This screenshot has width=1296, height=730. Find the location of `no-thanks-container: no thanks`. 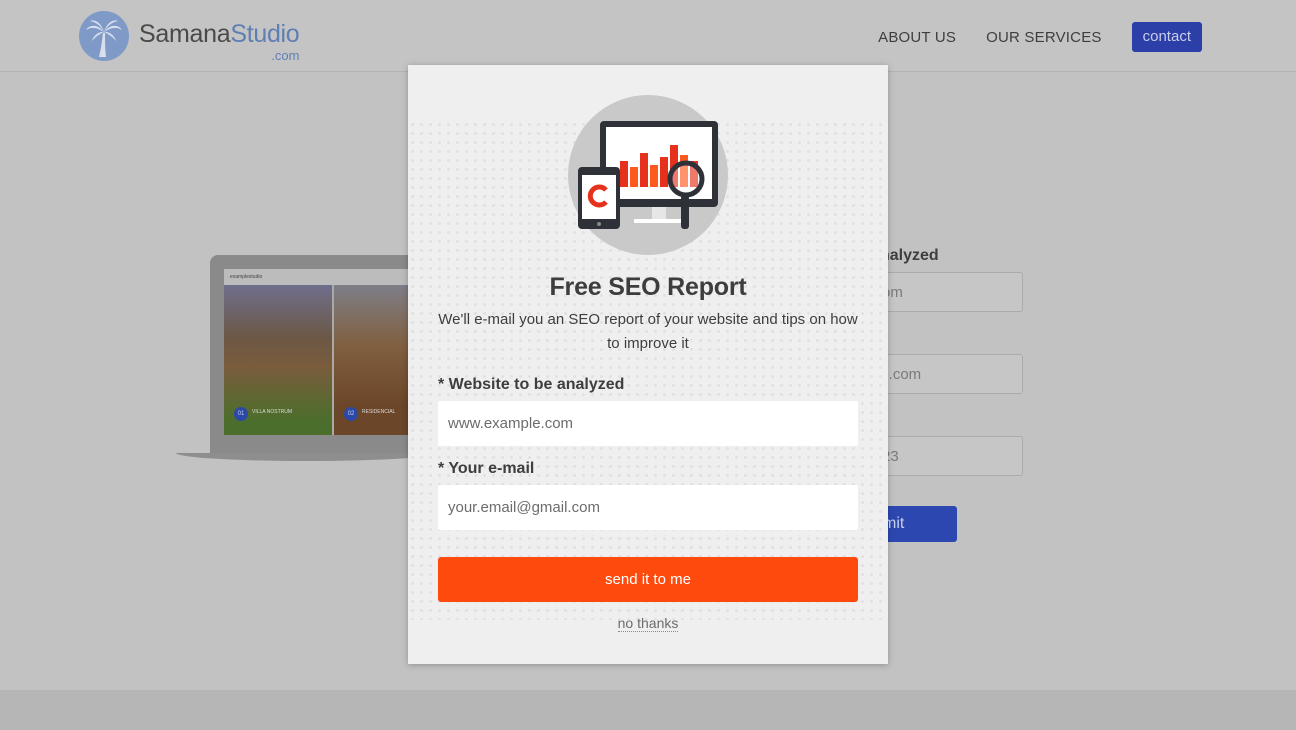

no-thanks-container: no thanks is located at coordinates (648, 623).